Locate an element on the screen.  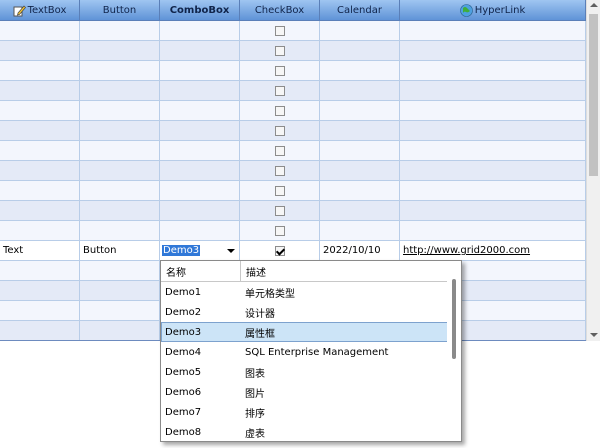
column-header-hyperlink: HyperLink is located at coordinates (493, 10).